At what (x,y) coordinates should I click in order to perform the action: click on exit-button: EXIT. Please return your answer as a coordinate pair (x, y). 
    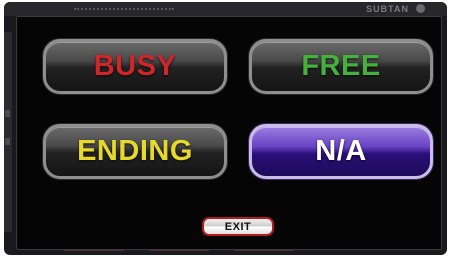
    Looking at the image, I should click on (238, 226).